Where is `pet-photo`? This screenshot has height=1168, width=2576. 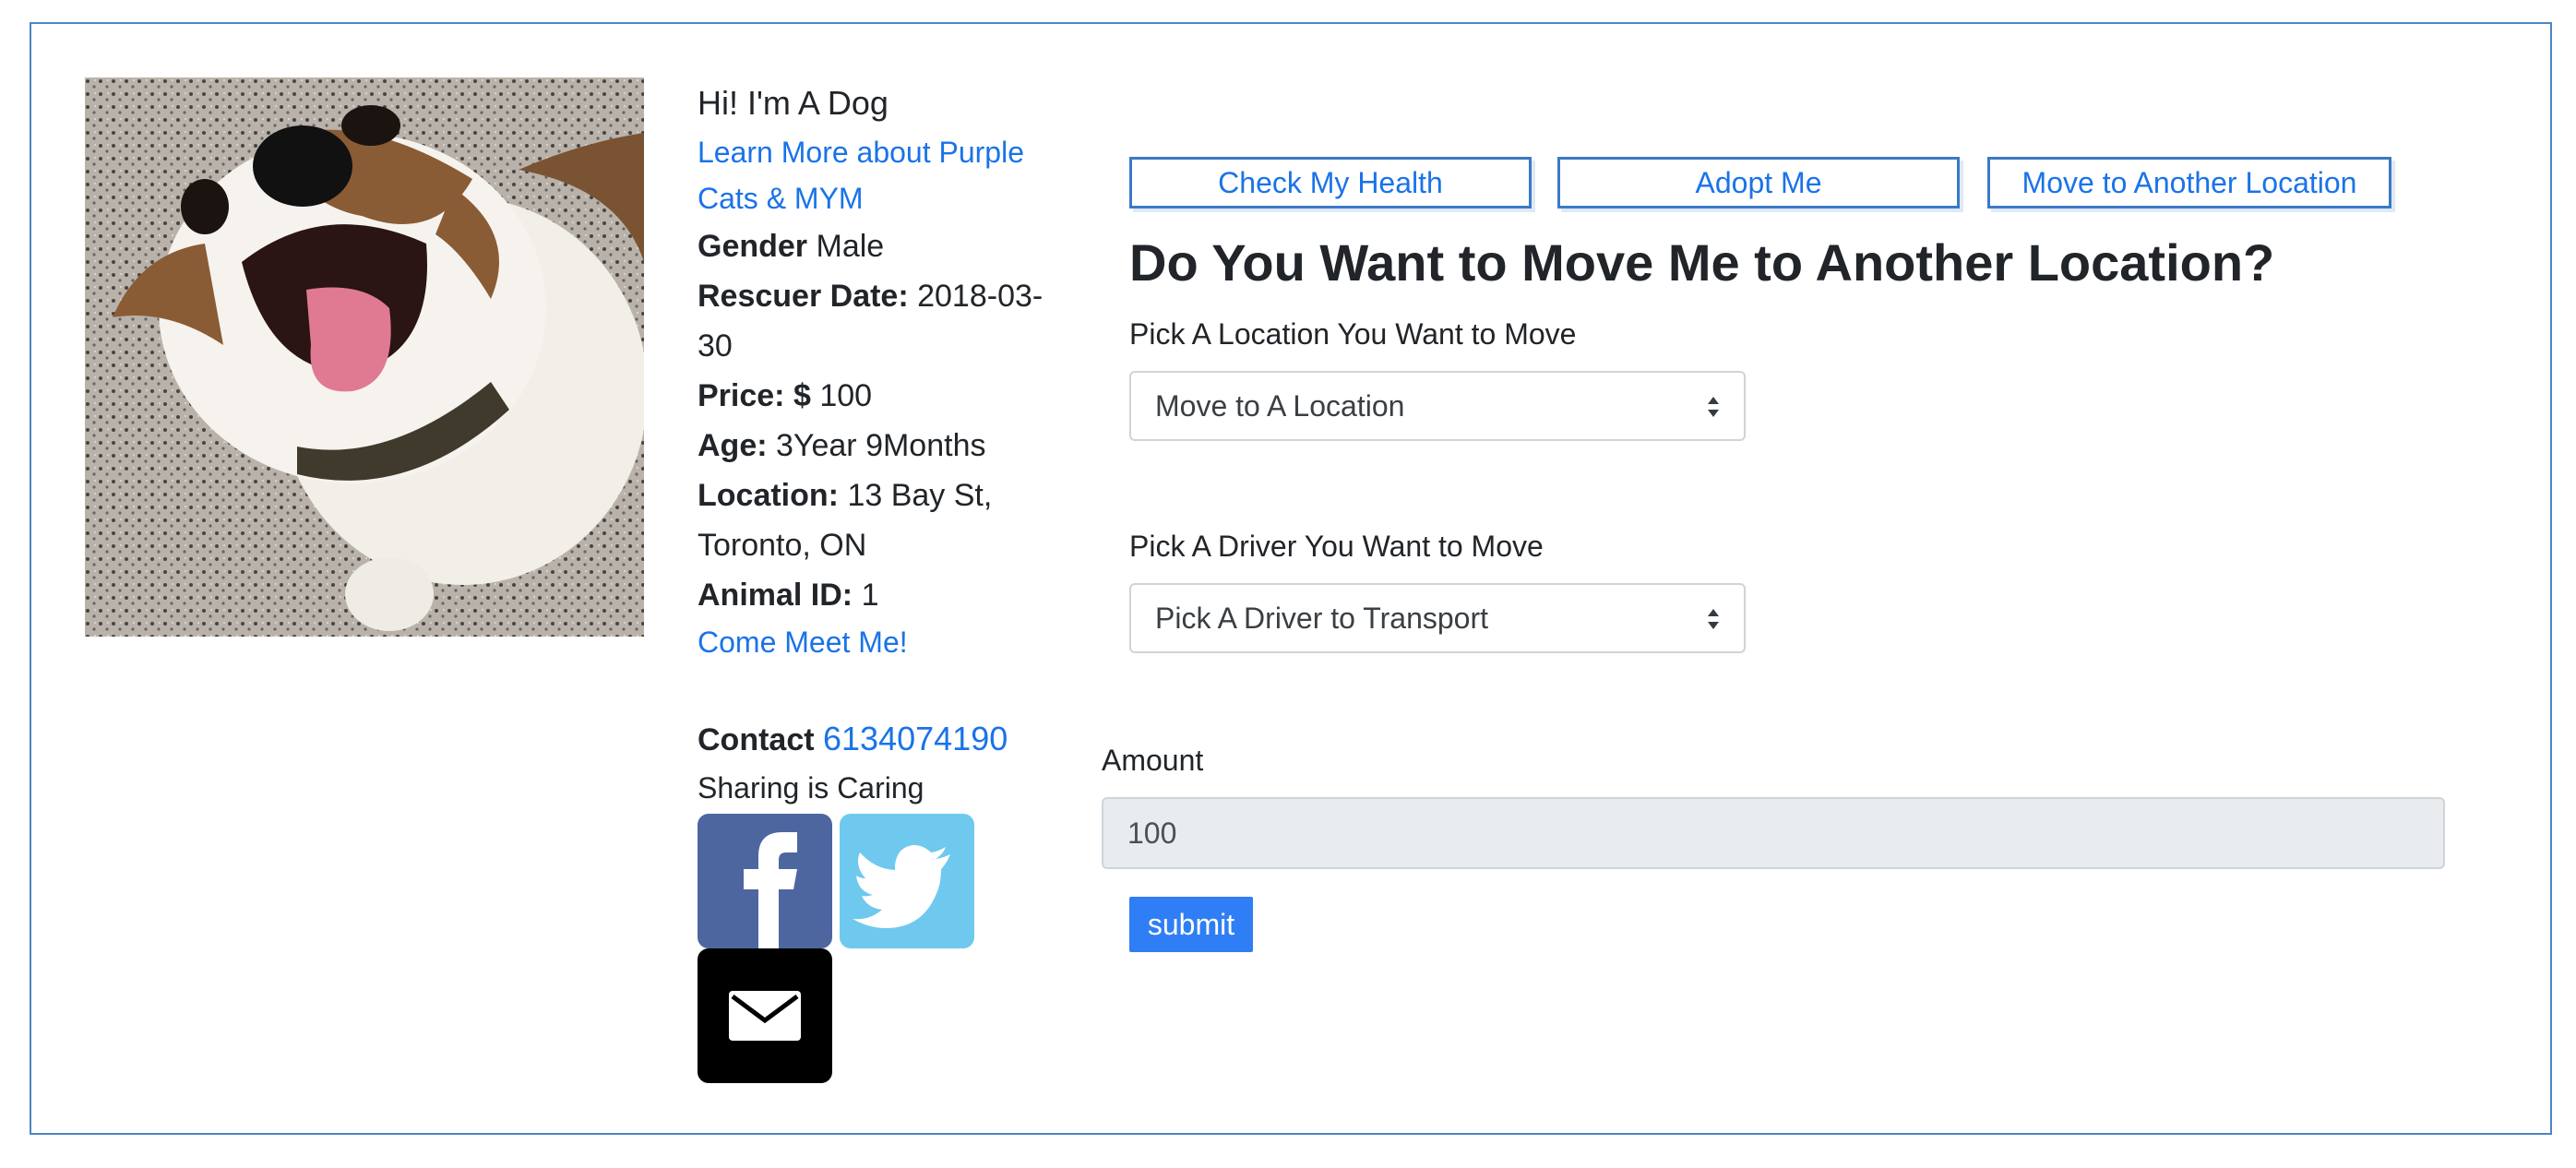 pet-photo is located at coordinates (364, 357).